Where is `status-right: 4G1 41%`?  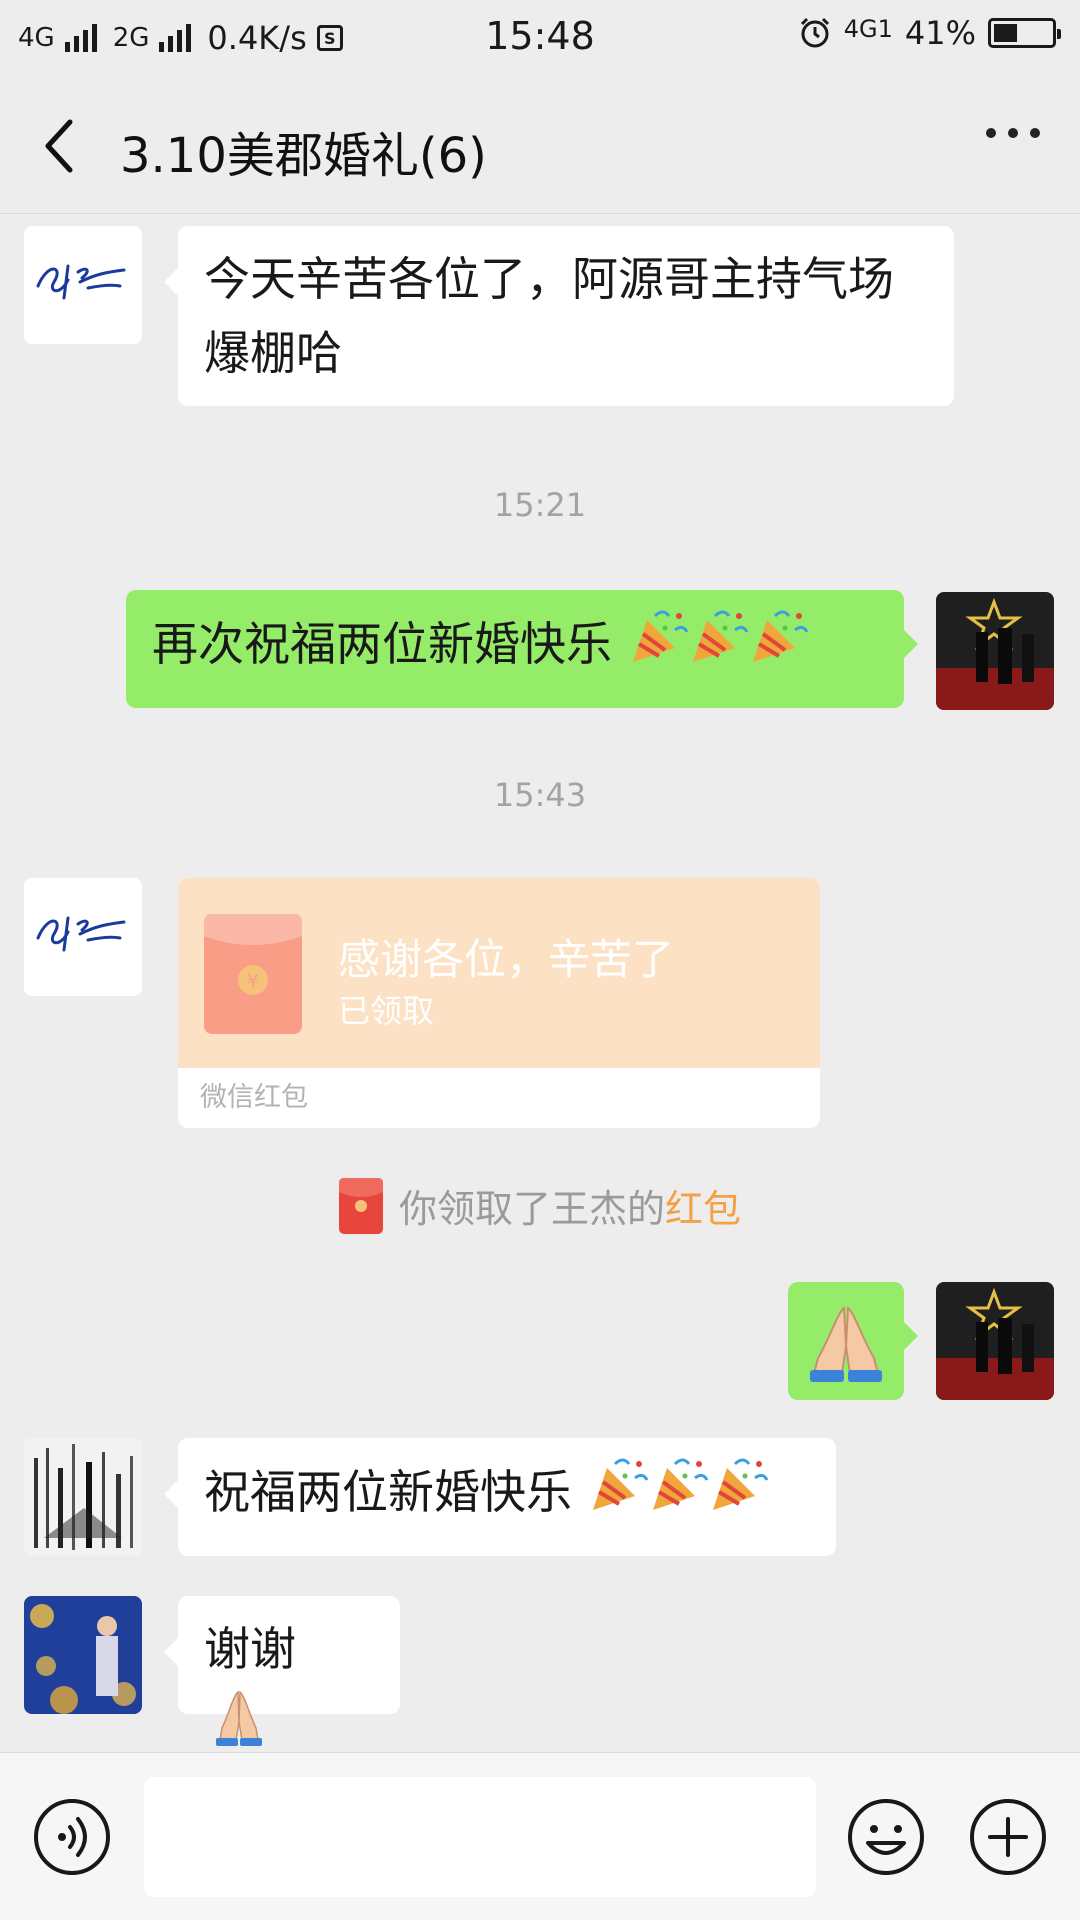
status-right: 4G1 41% is located at coordinates (929, 33).